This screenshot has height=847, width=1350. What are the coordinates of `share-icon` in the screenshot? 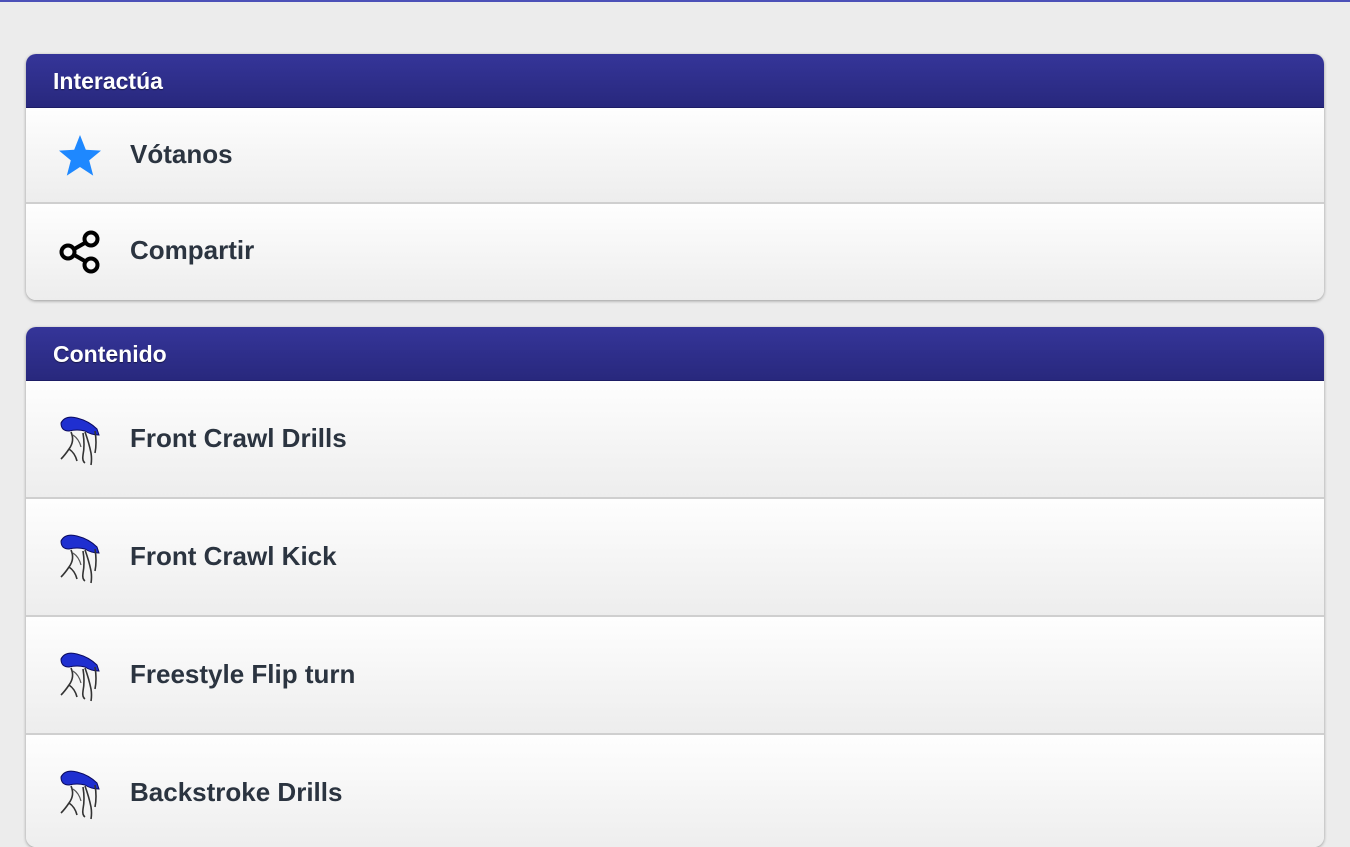 It's located at (80, 252).